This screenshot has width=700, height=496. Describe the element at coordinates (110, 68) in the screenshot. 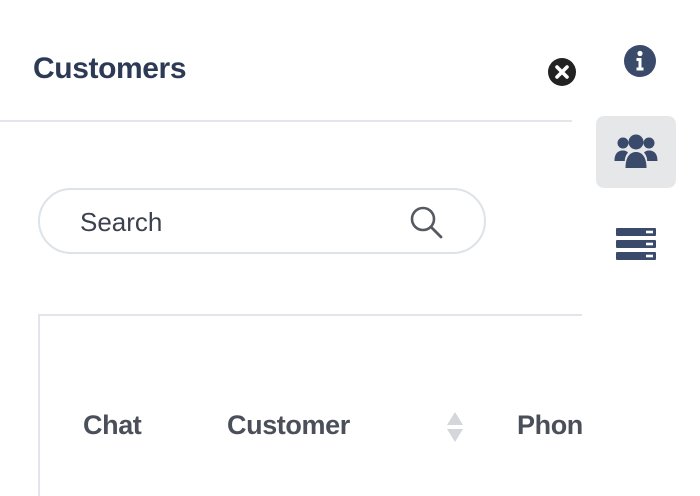

I see `panel-title: Customers` at that location.